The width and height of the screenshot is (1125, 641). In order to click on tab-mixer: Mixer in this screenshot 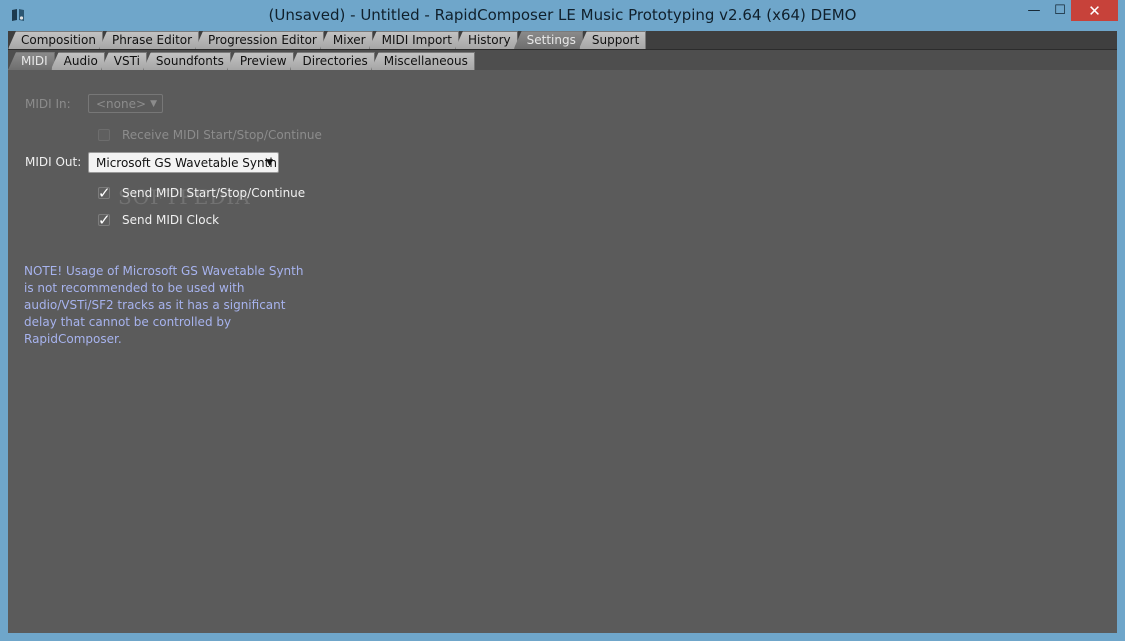, I will do `click(346, 40)`.